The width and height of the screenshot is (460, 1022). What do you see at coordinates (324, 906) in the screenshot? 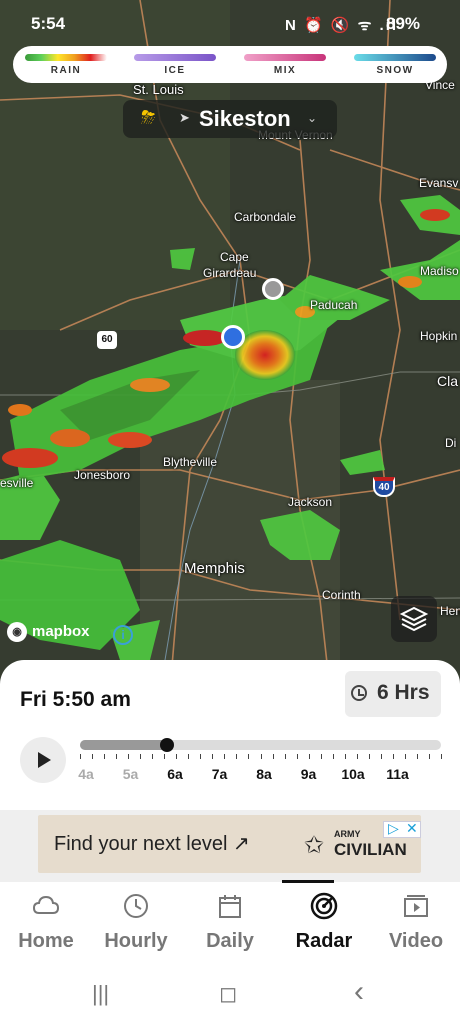
I see `radar-icon` at bounding box center [324, 906].